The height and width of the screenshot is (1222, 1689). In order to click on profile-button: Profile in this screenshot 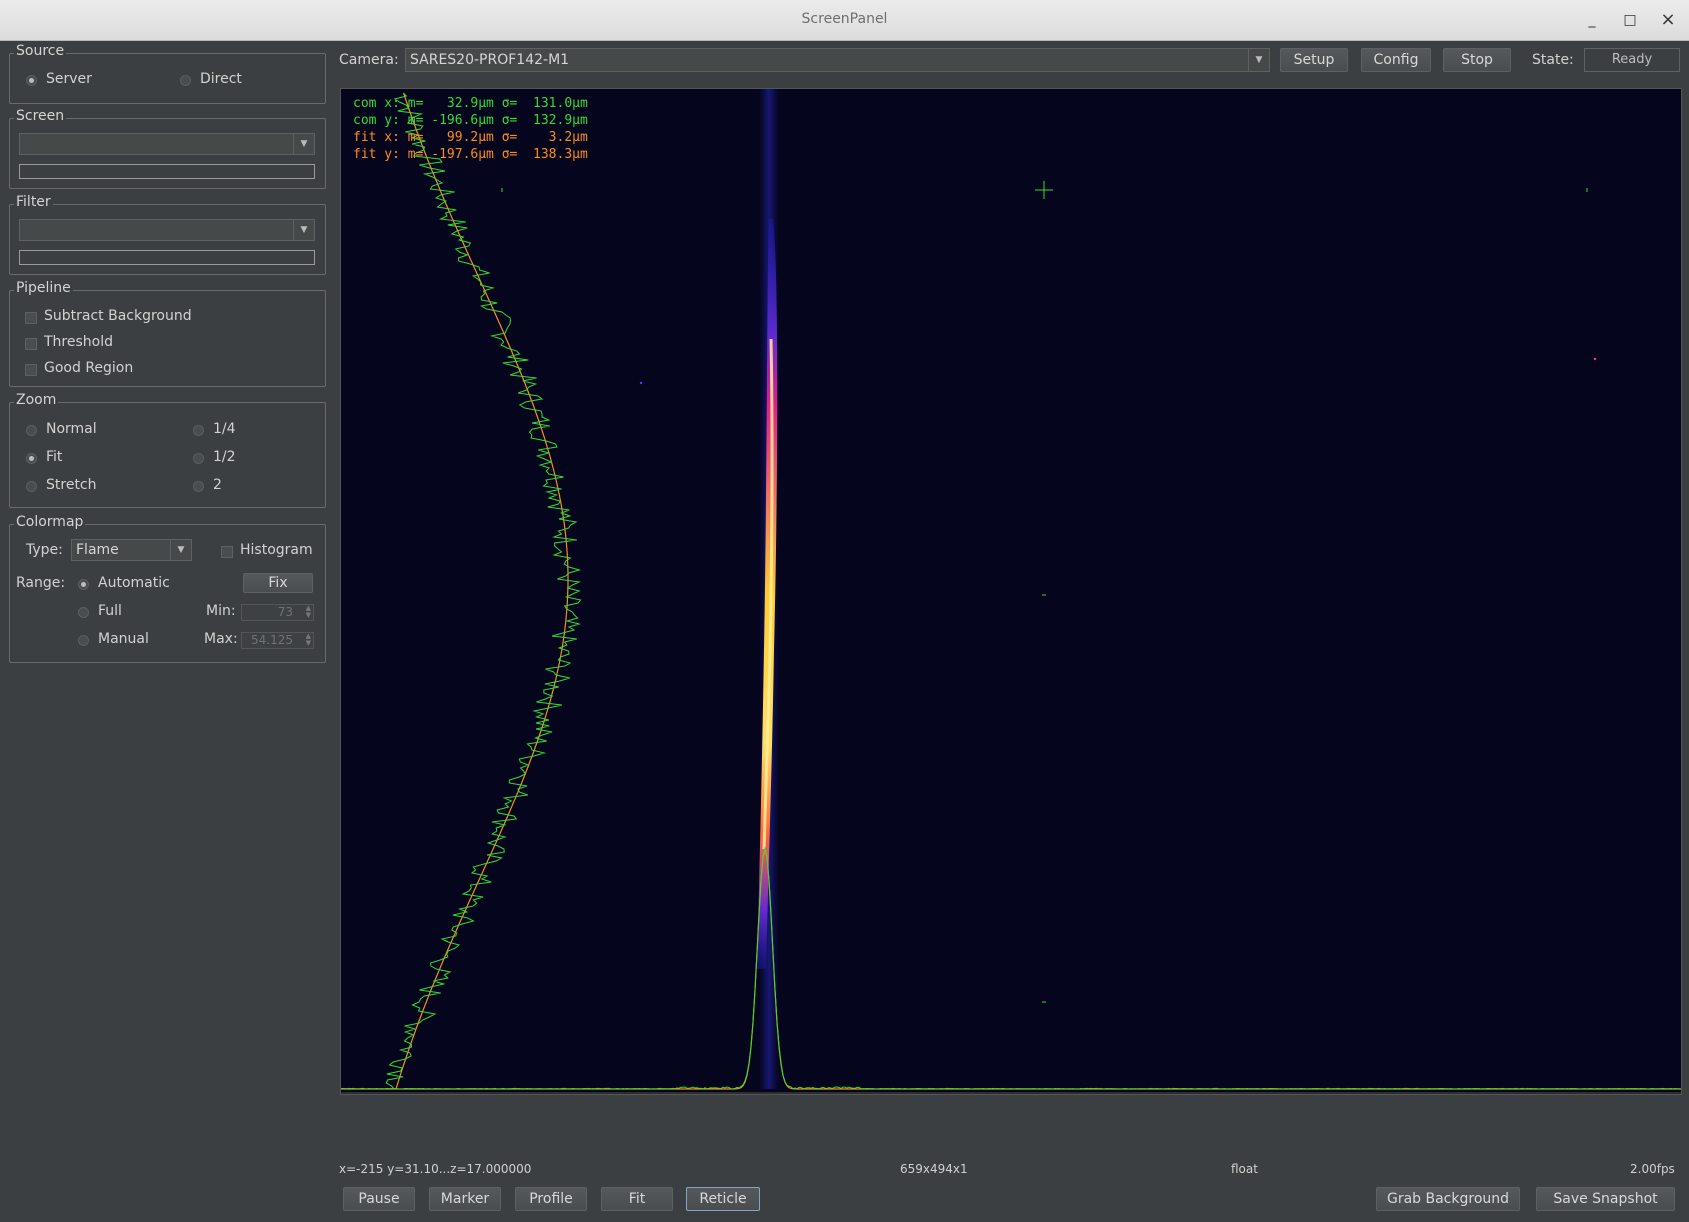, I will do `click(551, 1199)`.